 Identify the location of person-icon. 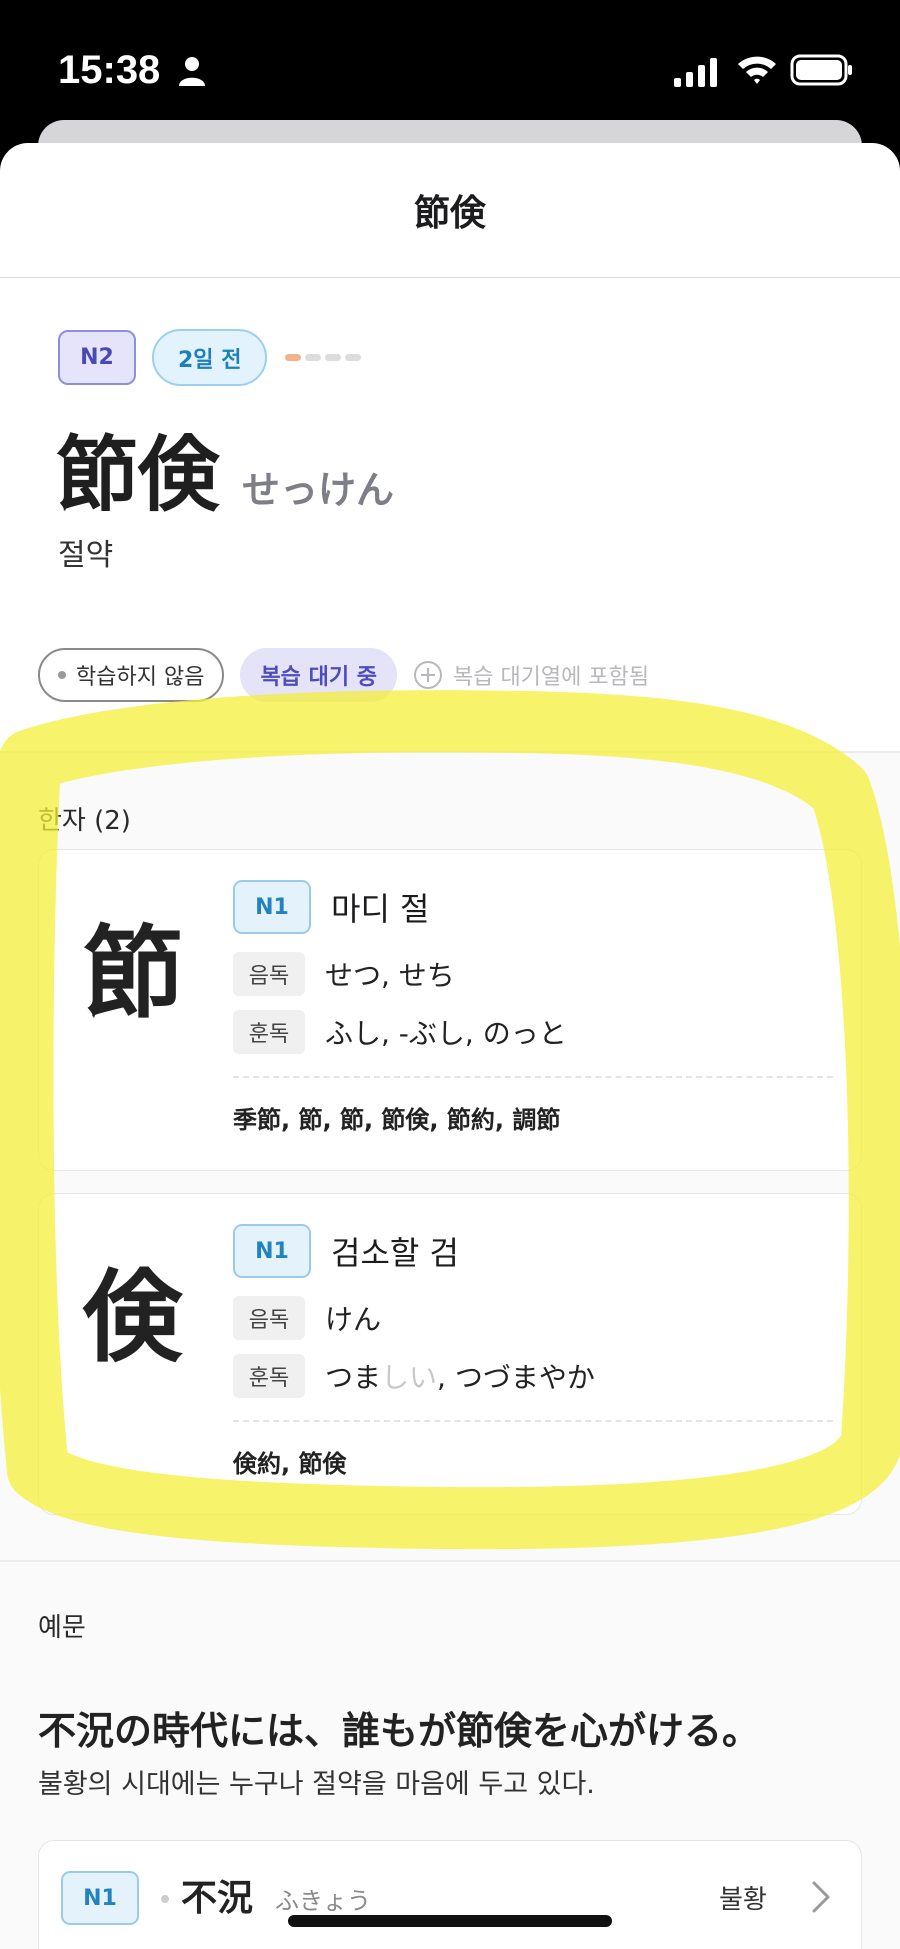
(192, 71).